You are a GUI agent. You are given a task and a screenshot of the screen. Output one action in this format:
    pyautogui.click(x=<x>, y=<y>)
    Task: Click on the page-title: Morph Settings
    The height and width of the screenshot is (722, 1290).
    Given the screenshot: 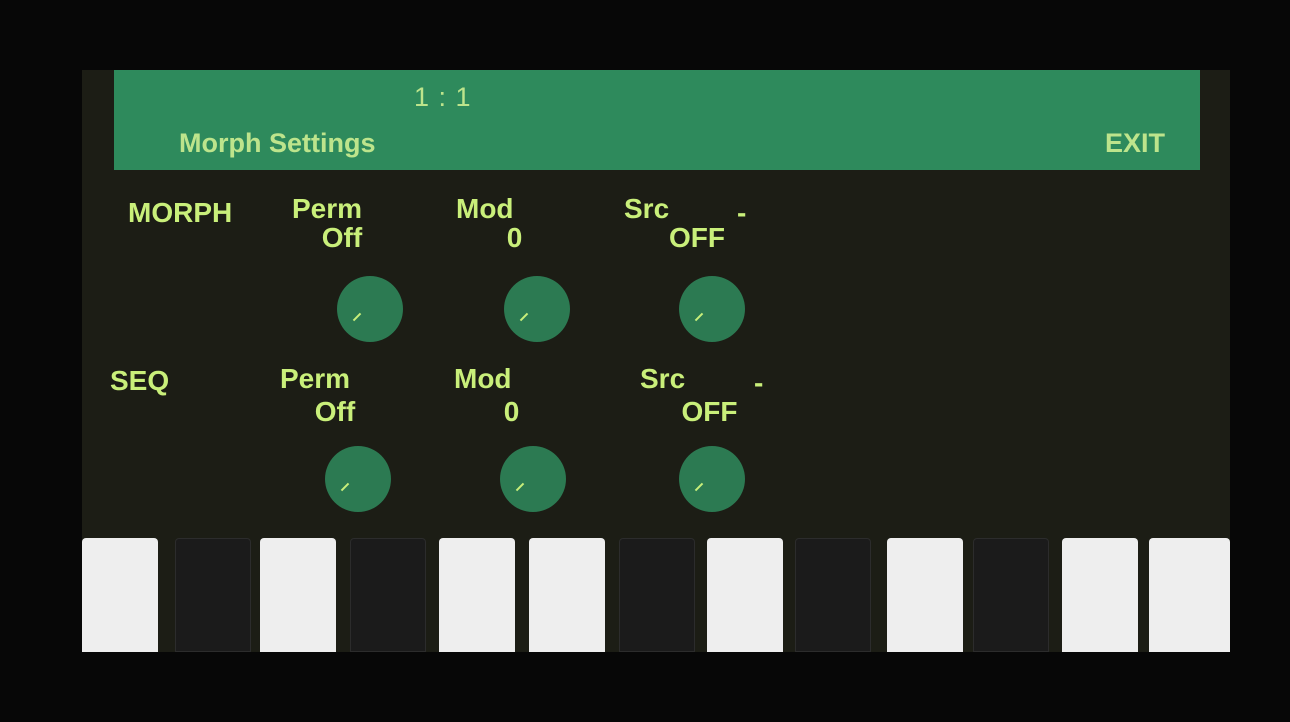 What is the action you would take?
    pyautogui.click(x=277, y=143)
    